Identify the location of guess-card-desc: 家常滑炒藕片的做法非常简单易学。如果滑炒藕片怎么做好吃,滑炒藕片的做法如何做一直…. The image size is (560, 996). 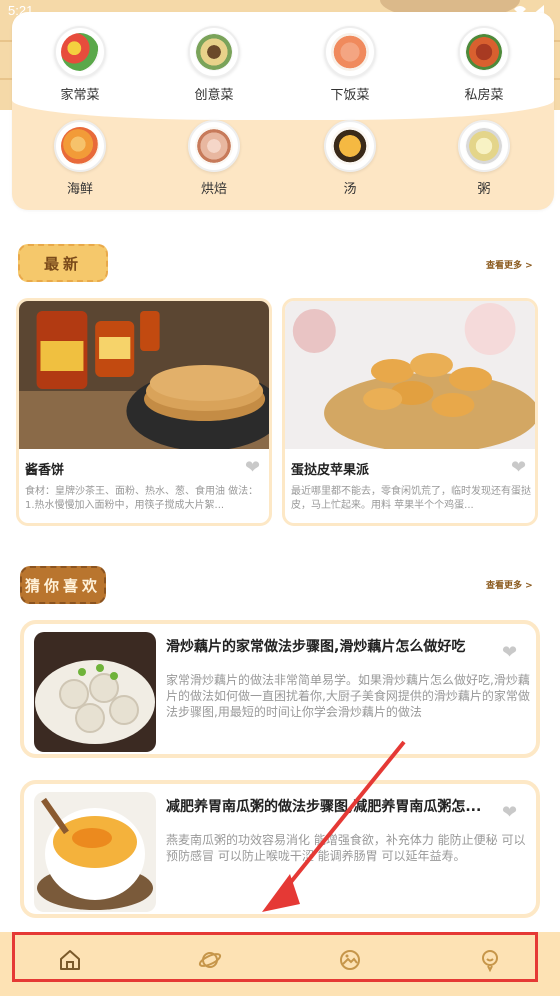
(348, 696).